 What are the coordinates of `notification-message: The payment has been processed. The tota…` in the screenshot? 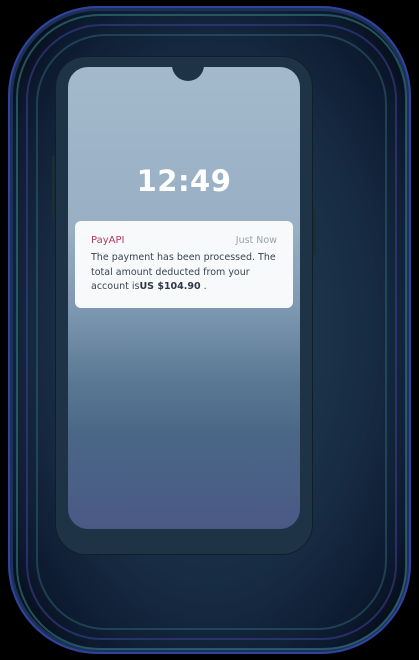 It's located at (184, 273).